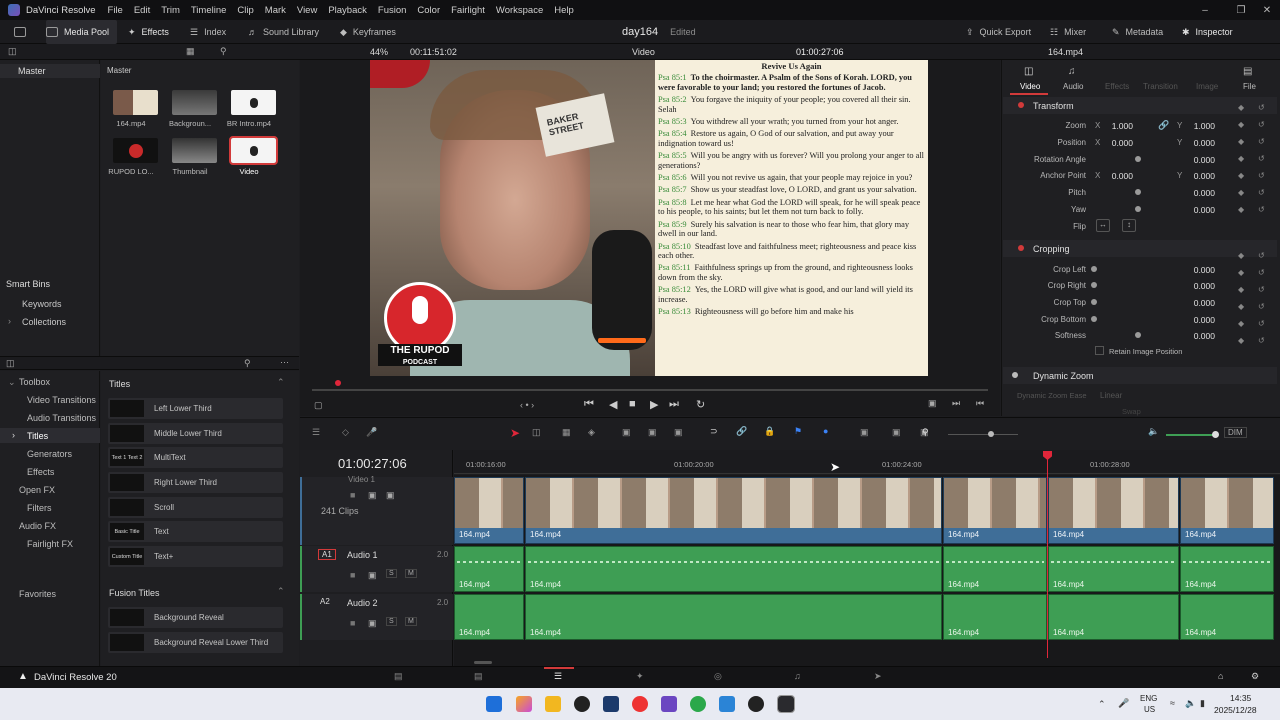 The image size is (1280, 720). Describe the element at coordinates (998, 32) in the screenshot. I see `quick-export-button: ⇪ Quick Export` at that location.